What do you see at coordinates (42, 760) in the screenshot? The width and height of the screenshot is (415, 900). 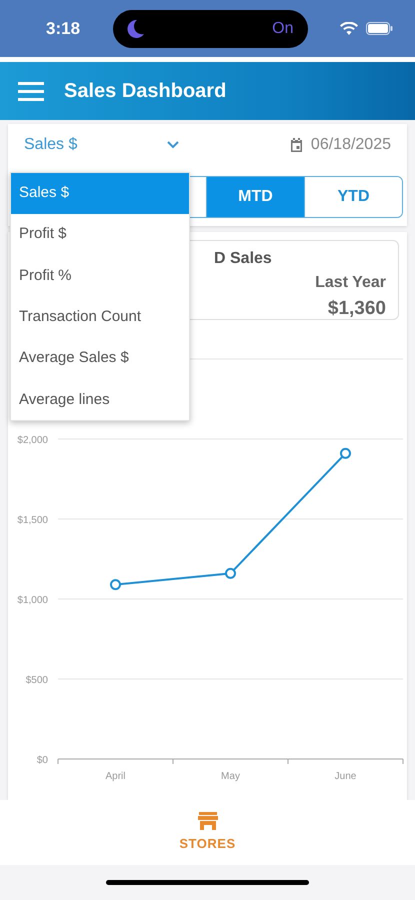 I see `y-axis-label: $0` at bounding box center [42, 760].